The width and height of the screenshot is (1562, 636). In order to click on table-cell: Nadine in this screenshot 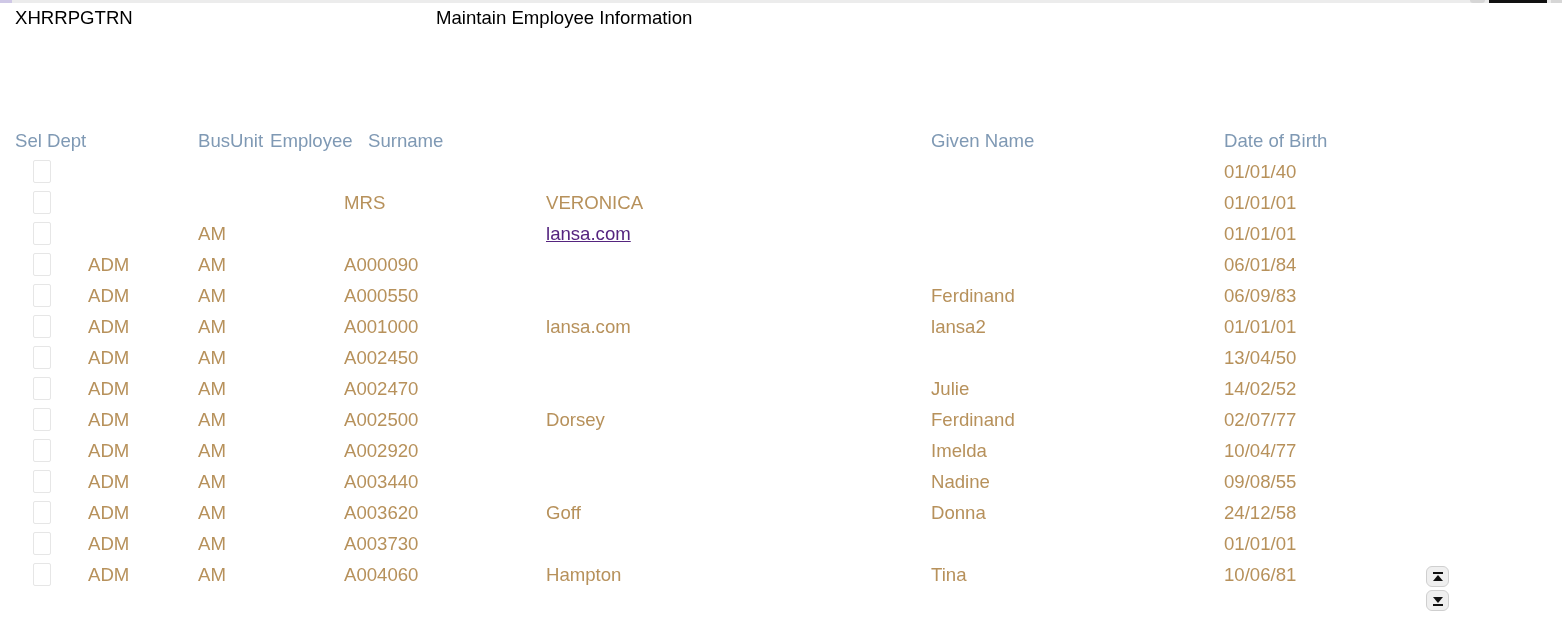, I will do `click(960, 481)`.